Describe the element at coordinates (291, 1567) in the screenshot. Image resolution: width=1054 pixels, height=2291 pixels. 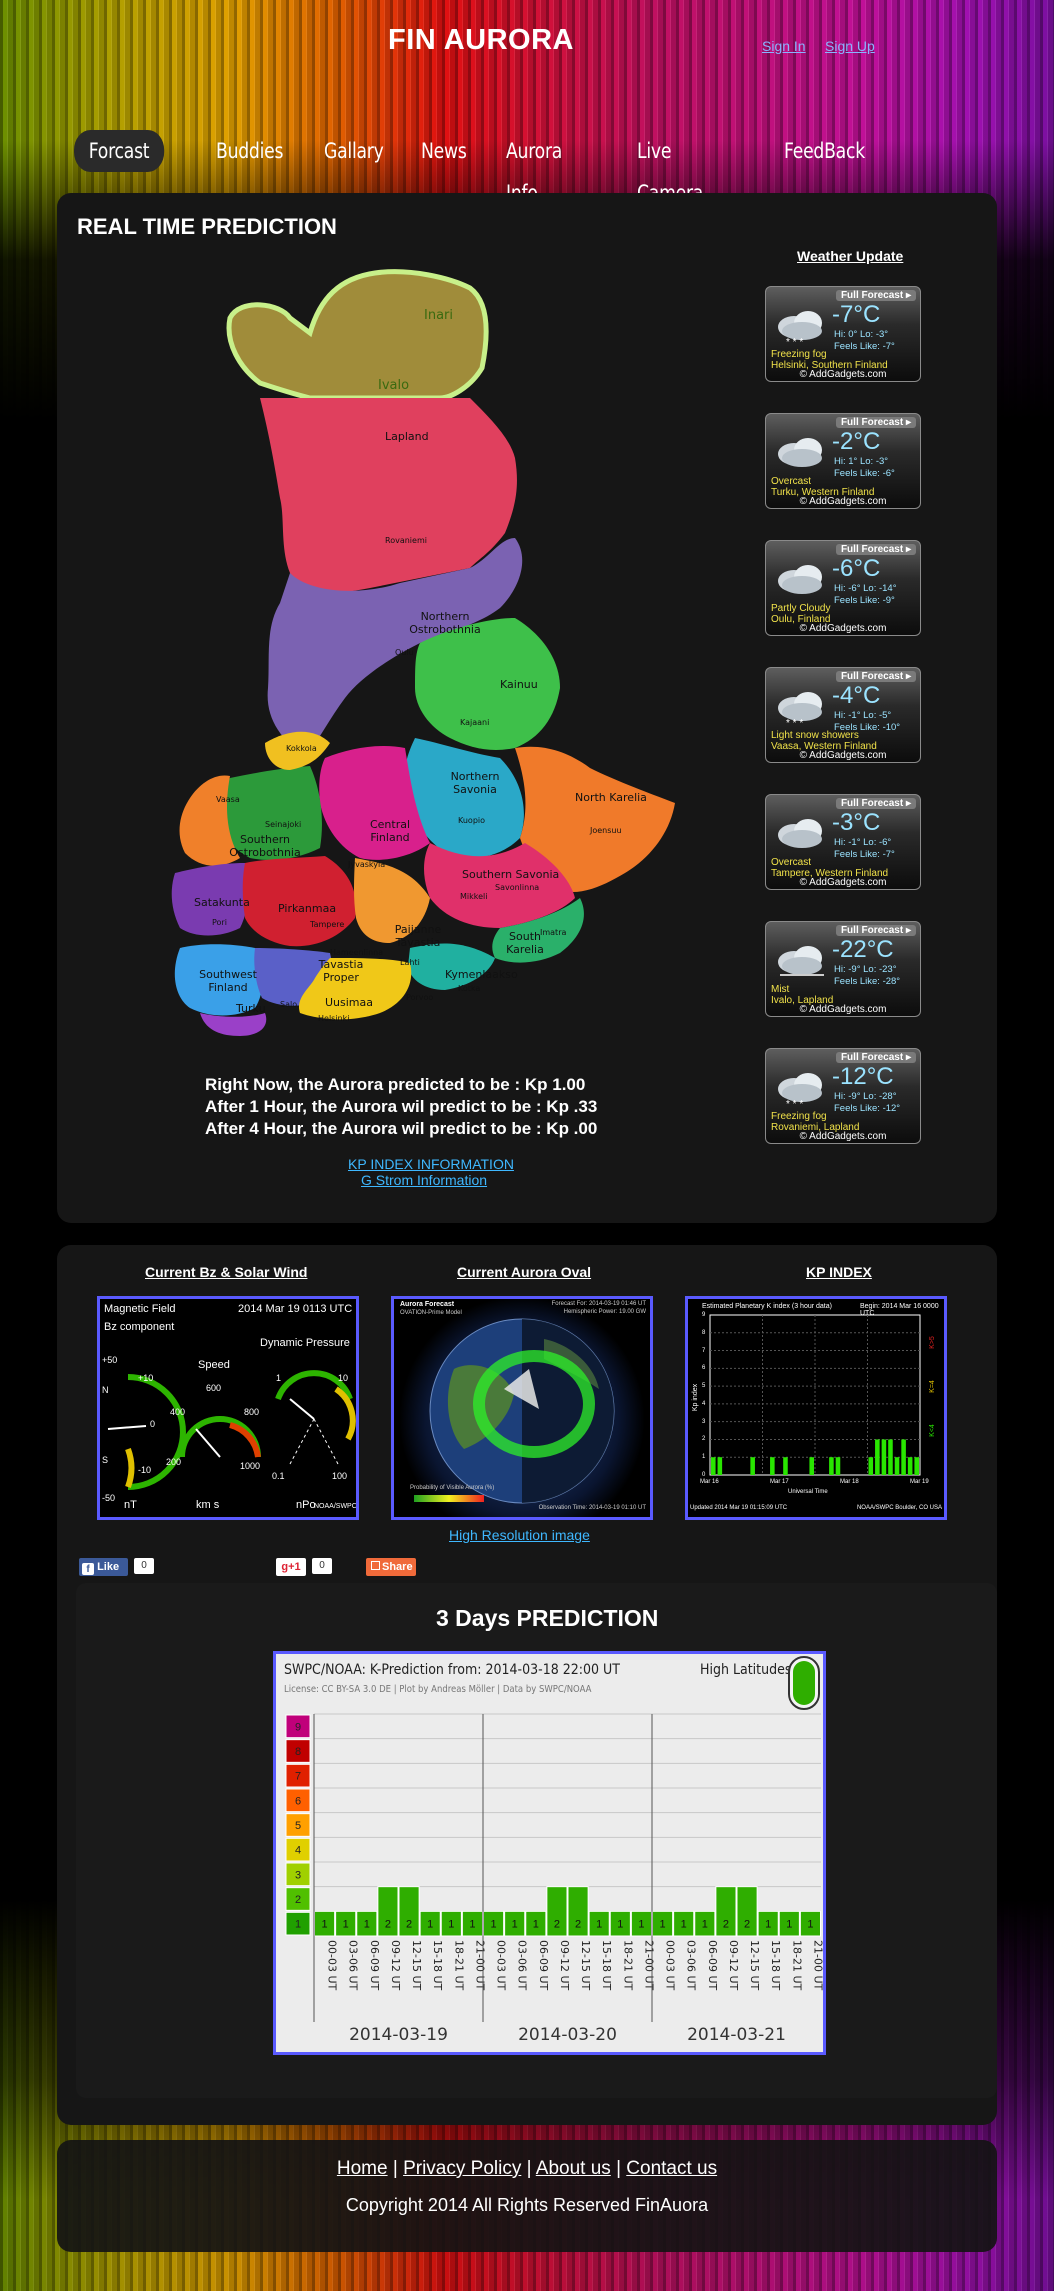
I see `google-plus-button: g+1` at that location.